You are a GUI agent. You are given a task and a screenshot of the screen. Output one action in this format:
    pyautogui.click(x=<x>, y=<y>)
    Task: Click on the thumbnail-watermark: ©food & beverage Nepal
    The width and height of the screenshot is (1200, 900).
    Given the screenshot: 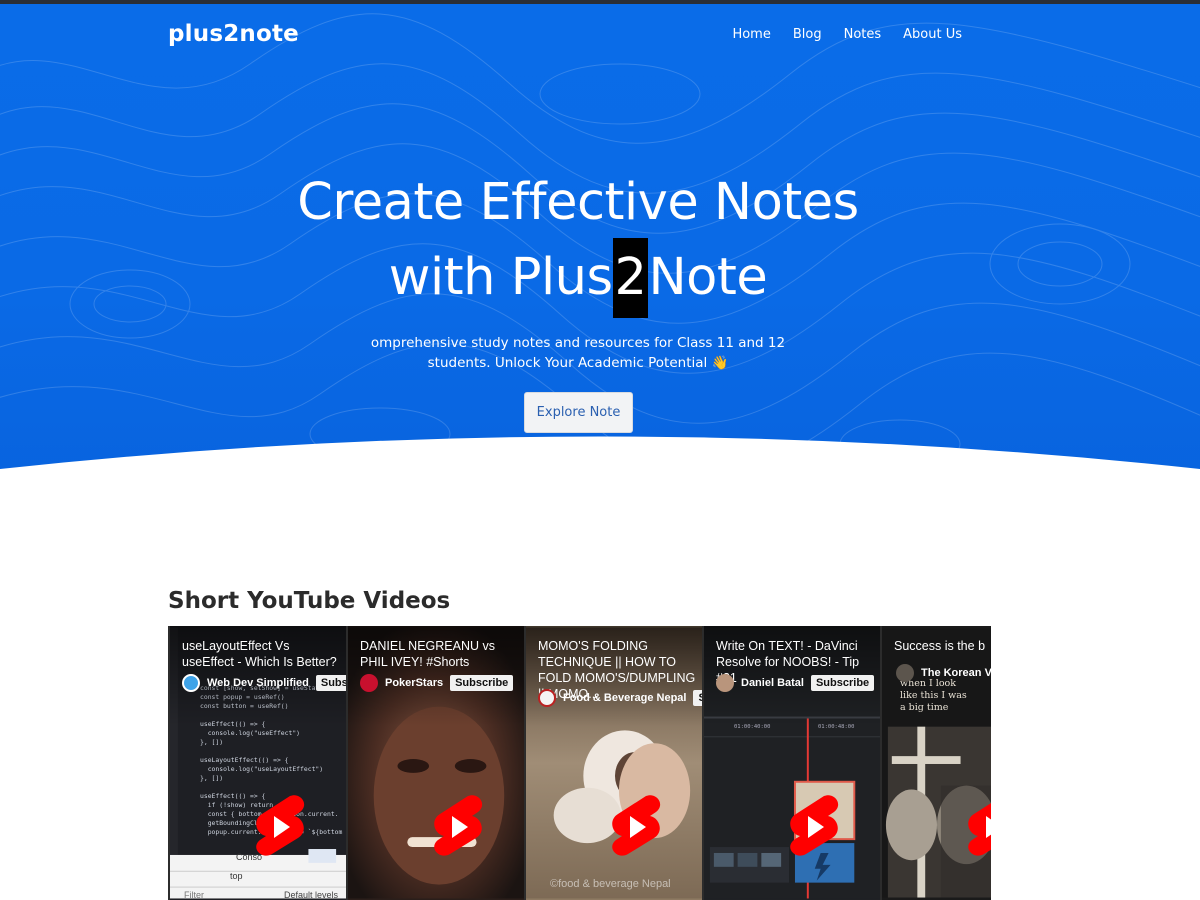 What is the action you would take?
    pyautogui.click(x=610, y=884)
    